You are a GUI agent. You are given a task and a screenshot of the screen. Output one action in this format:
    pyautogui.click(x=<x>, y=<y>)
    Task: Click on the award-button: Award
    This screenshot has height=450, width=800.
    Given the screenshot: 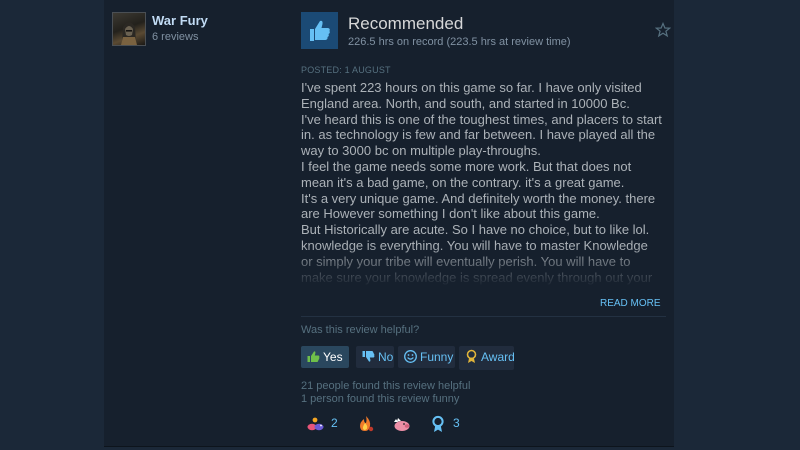 What is the action you would take?
    pyautogui.click(x=487, y=358)
    